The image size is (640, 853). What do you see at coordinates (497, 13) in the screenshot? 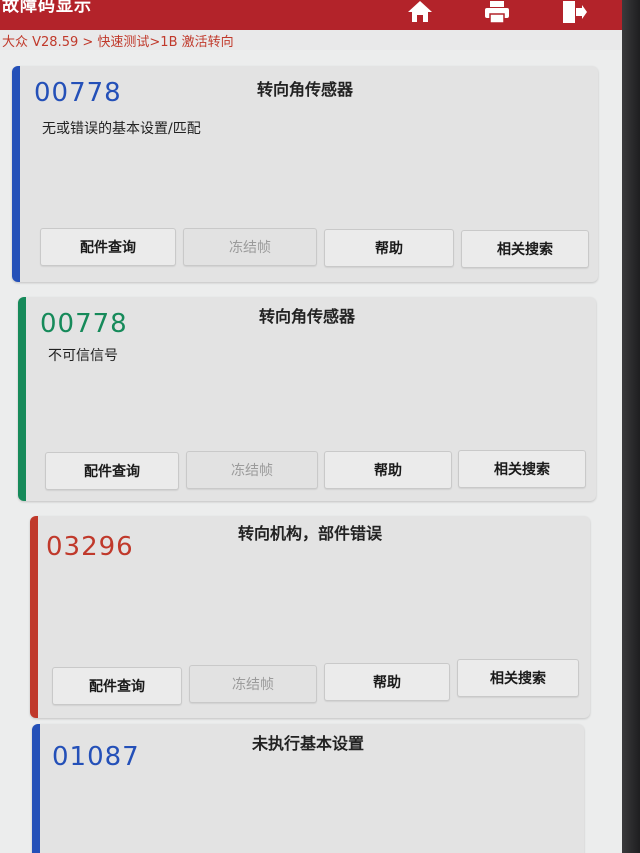
I see `print-icon` at bounding box center [497, 13].